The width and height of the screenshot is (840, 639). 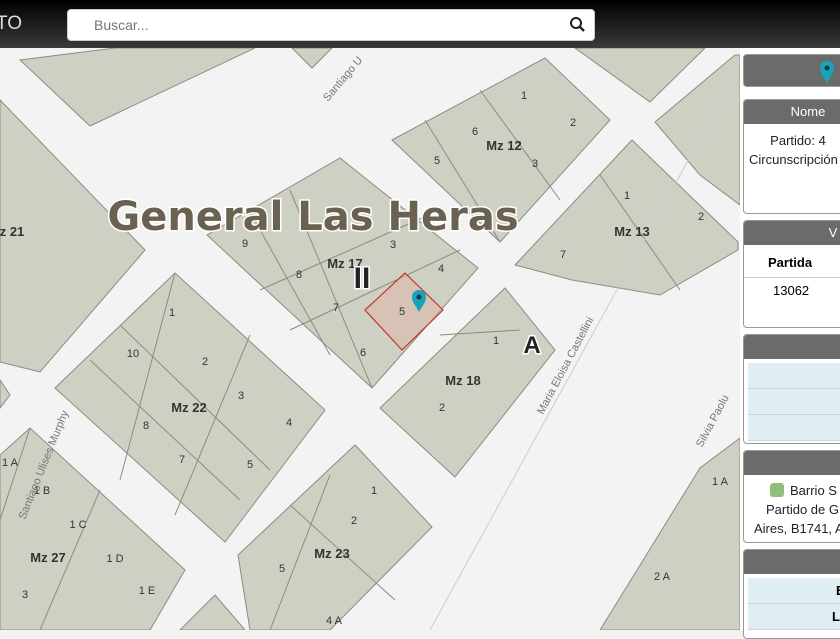 I want to click on svg-text: Mz 23, so click(x=331, y=553).